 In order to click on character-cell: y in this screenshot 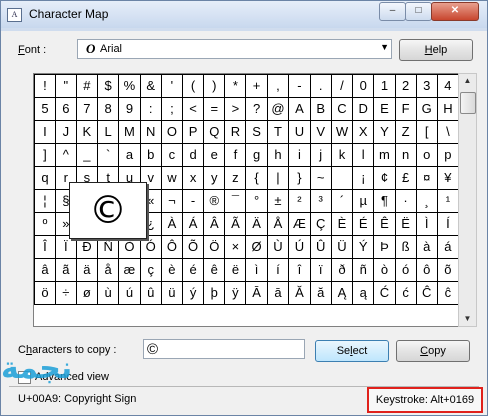, I will do `click(214, 178)`.